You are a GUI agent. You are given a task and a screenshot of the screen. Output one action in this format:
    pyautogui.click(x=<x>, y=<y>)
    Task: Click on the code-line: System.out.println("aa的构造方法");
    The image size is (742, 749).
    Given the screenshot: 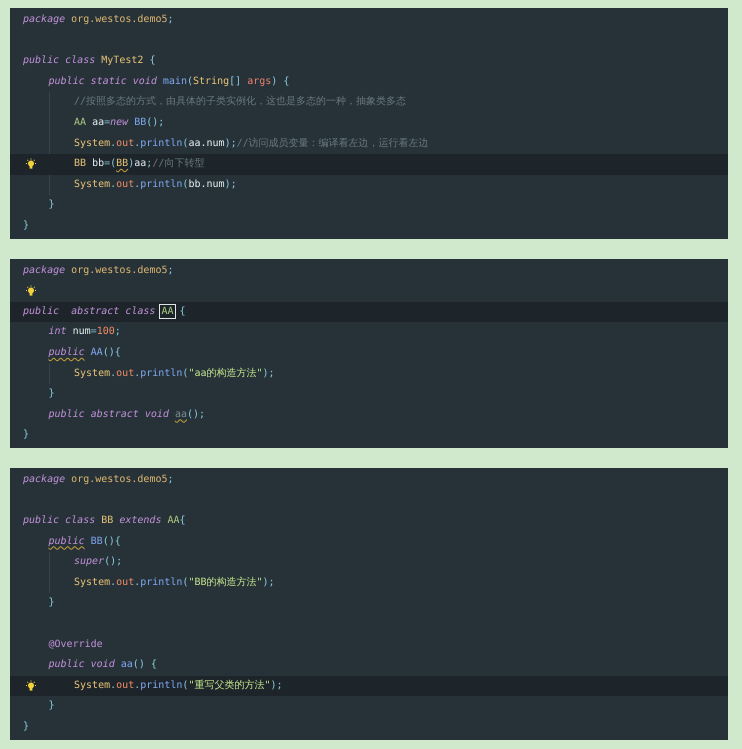 What is the action you would take?
    pyautogui.click(x=174, y=373)
    